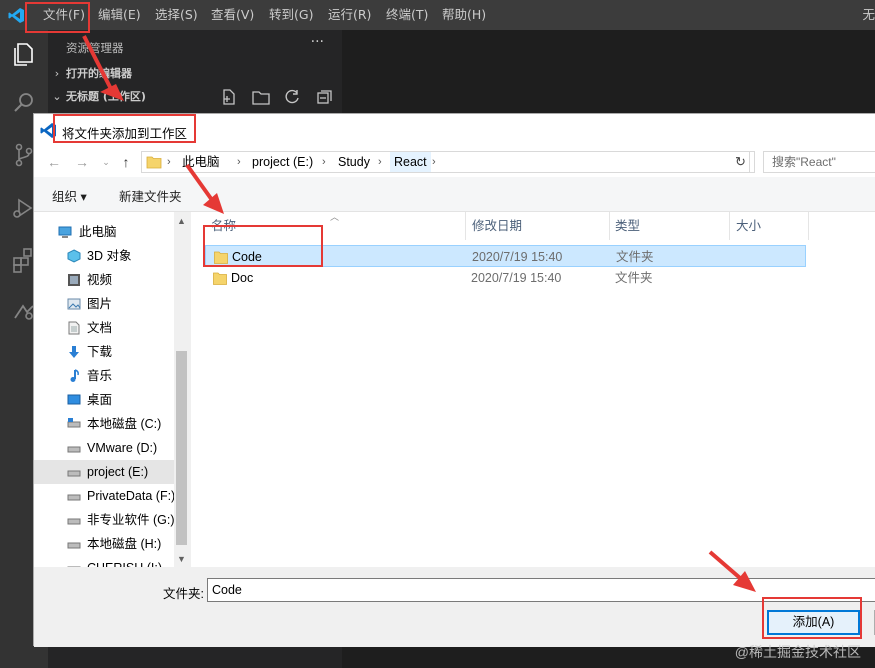  I want to click on arrow-to-code-folder-icon, so click(204, 188).